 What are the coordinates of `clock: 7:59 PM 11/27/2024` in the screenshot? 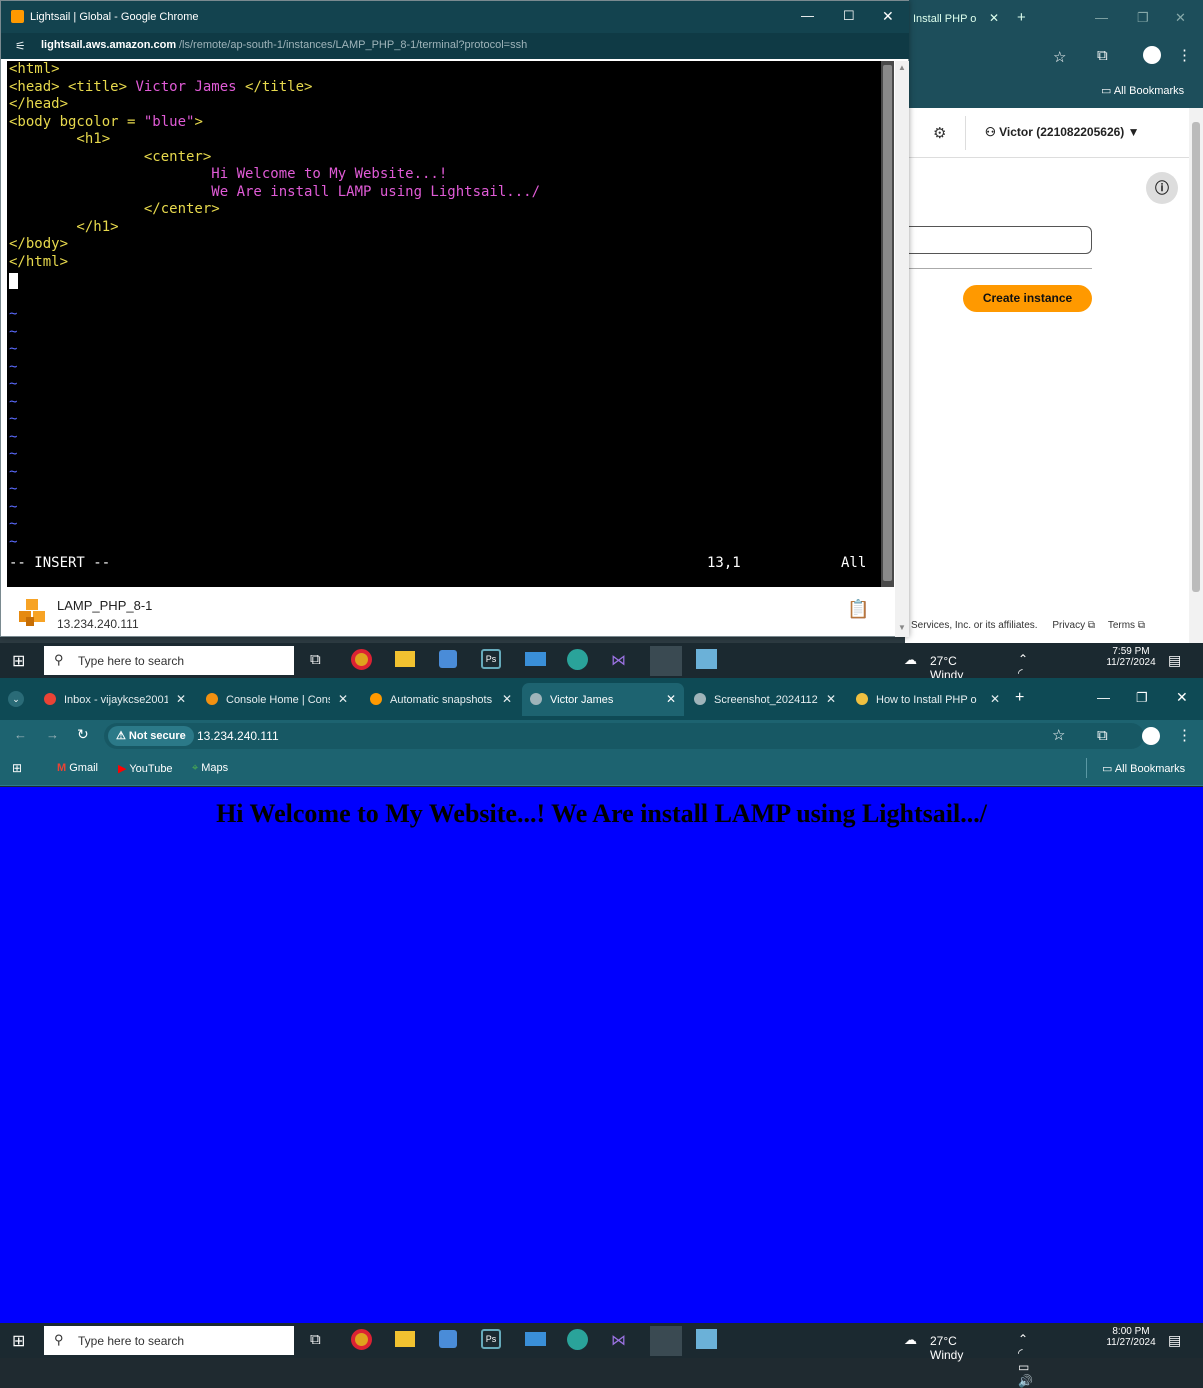 It's located at (1131, 657).